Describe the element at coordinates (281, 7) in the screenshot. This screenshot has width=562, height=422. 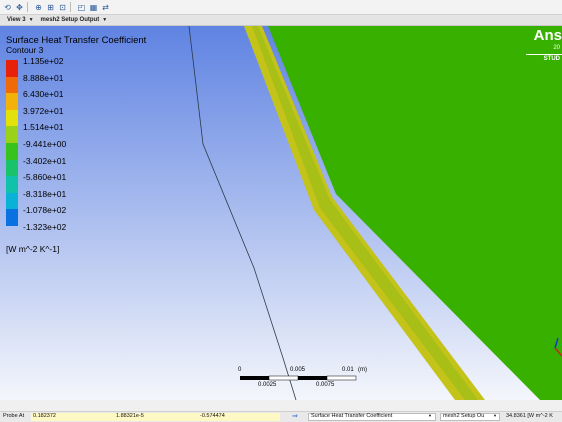
I see `main-toolbar: ⟲ ✥ ⊕ ⊞ ⊡ ◰ ▦ ⇄` at that location.